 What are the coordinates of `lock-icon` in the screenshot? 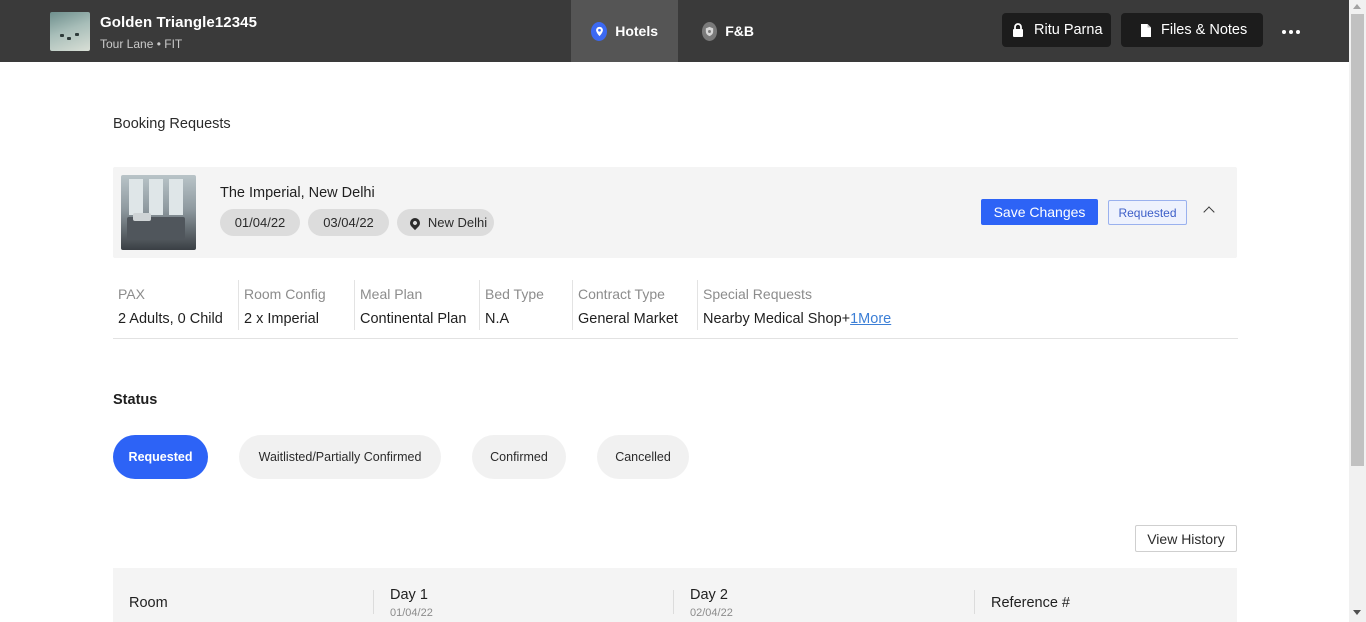 It's located at (1018, 30).